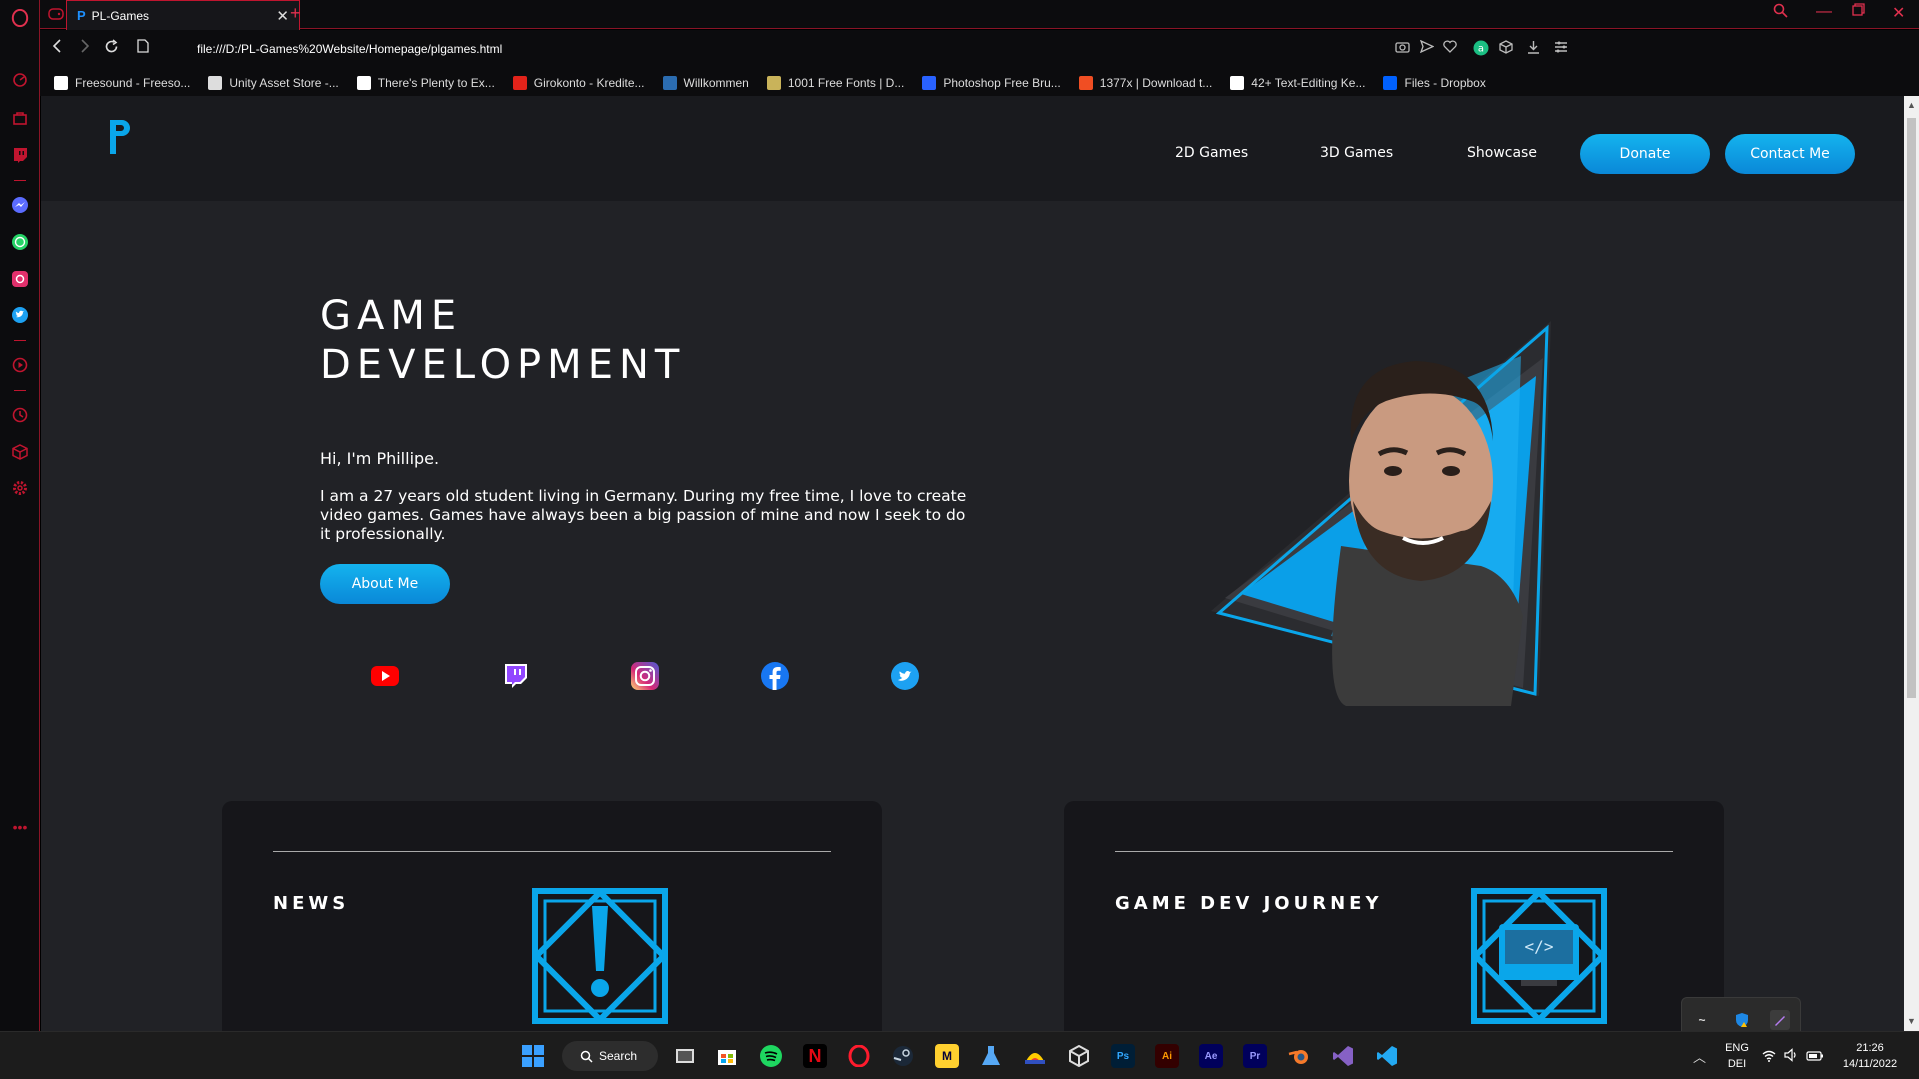 The width and height of the screenshot is (1919, 1079). I want to click on news-card: NEWS, so click(552, 916).